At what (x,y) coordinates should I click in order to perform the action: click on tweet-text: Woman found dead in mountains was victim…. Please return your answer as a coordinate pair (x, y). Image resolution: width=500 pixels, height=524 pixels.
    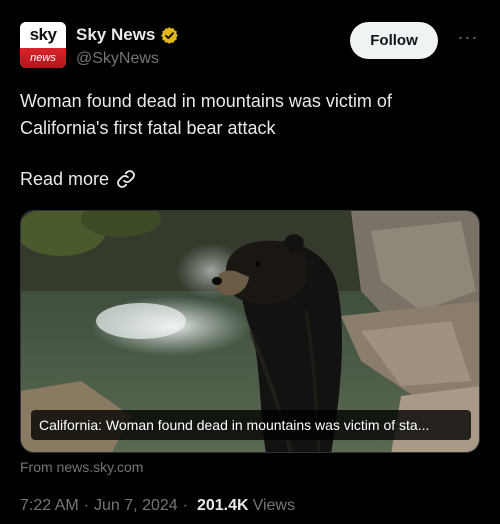
    Looking at the image, I should click on (206, 114).